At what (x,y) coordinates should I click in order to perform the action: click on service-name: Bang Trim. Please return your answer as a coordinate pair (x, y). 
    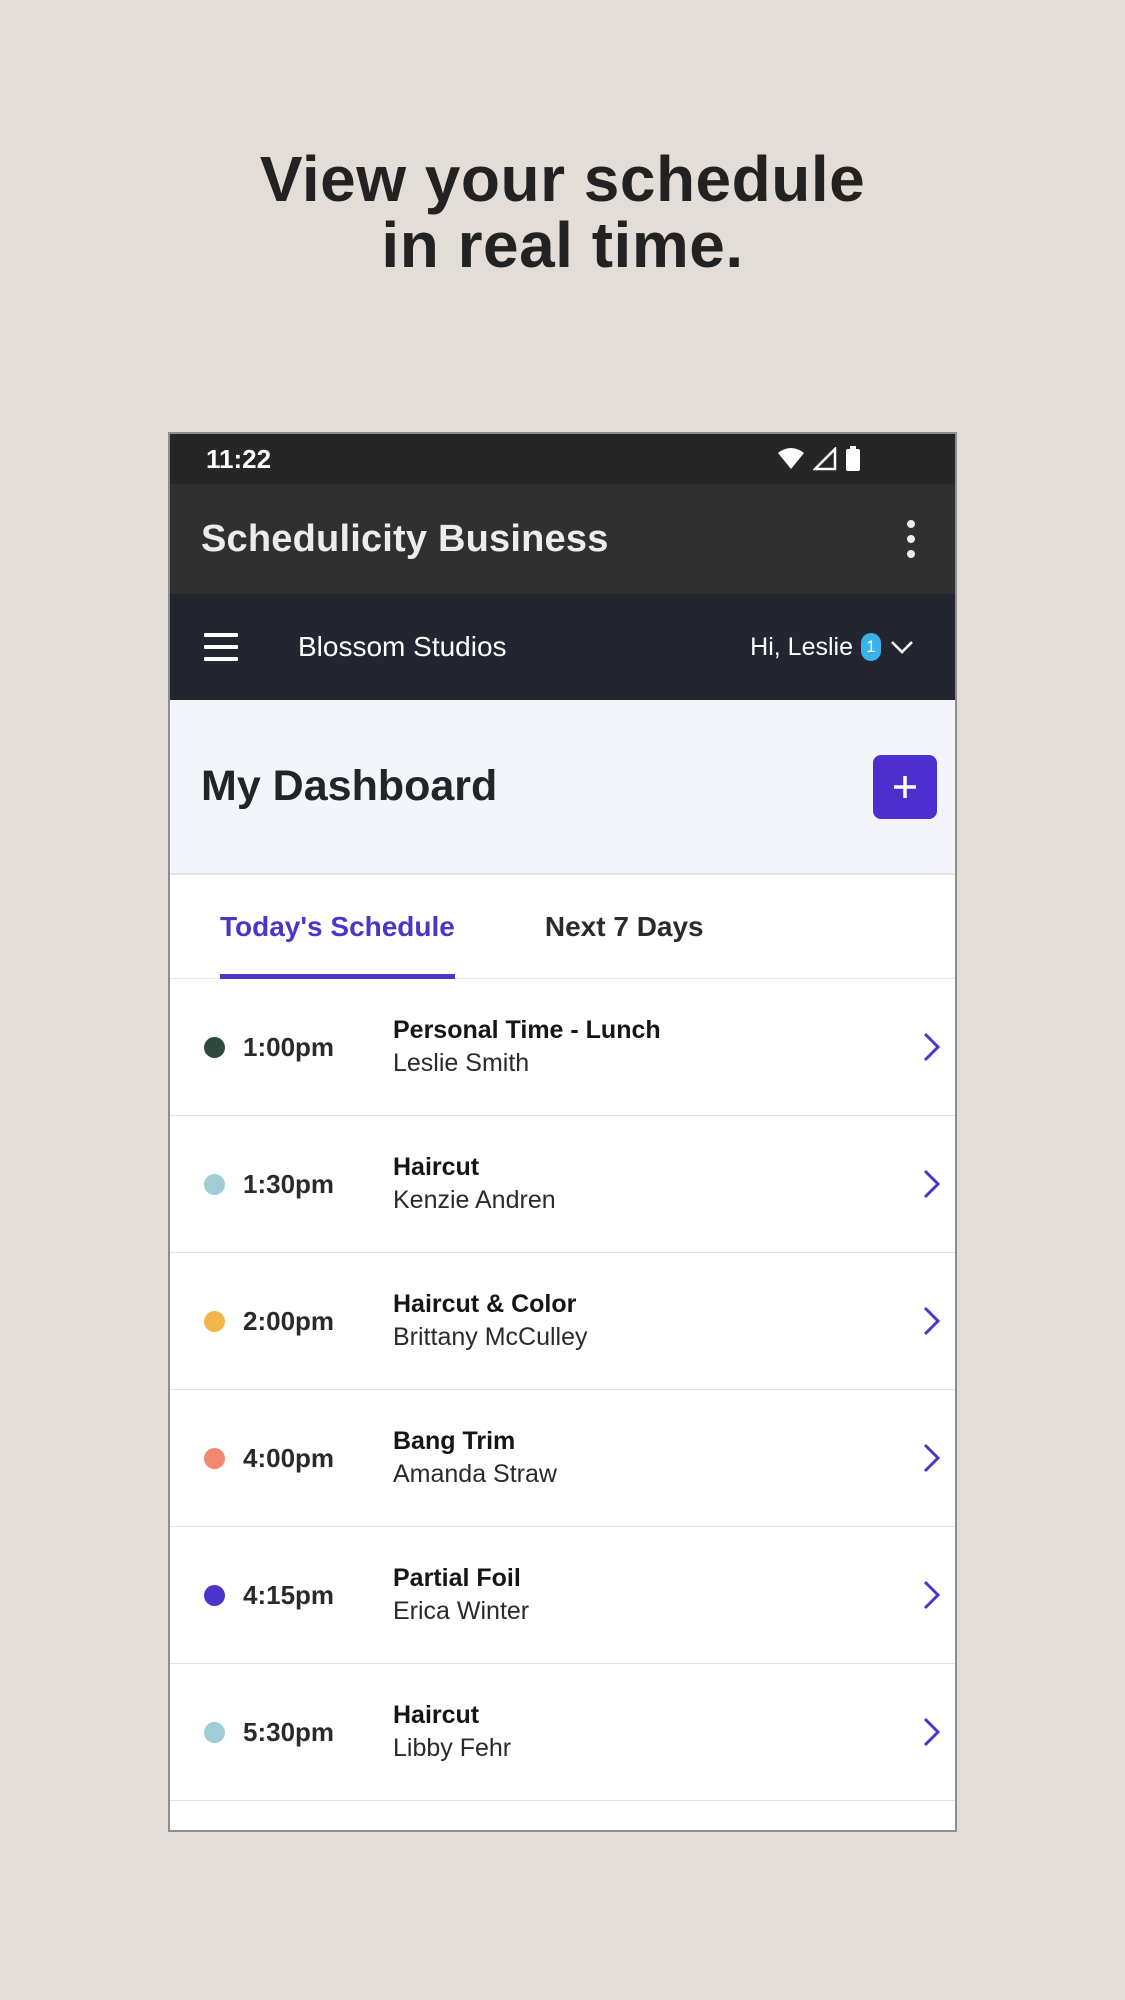
    Looking at the image, I should click on (454, 1441).